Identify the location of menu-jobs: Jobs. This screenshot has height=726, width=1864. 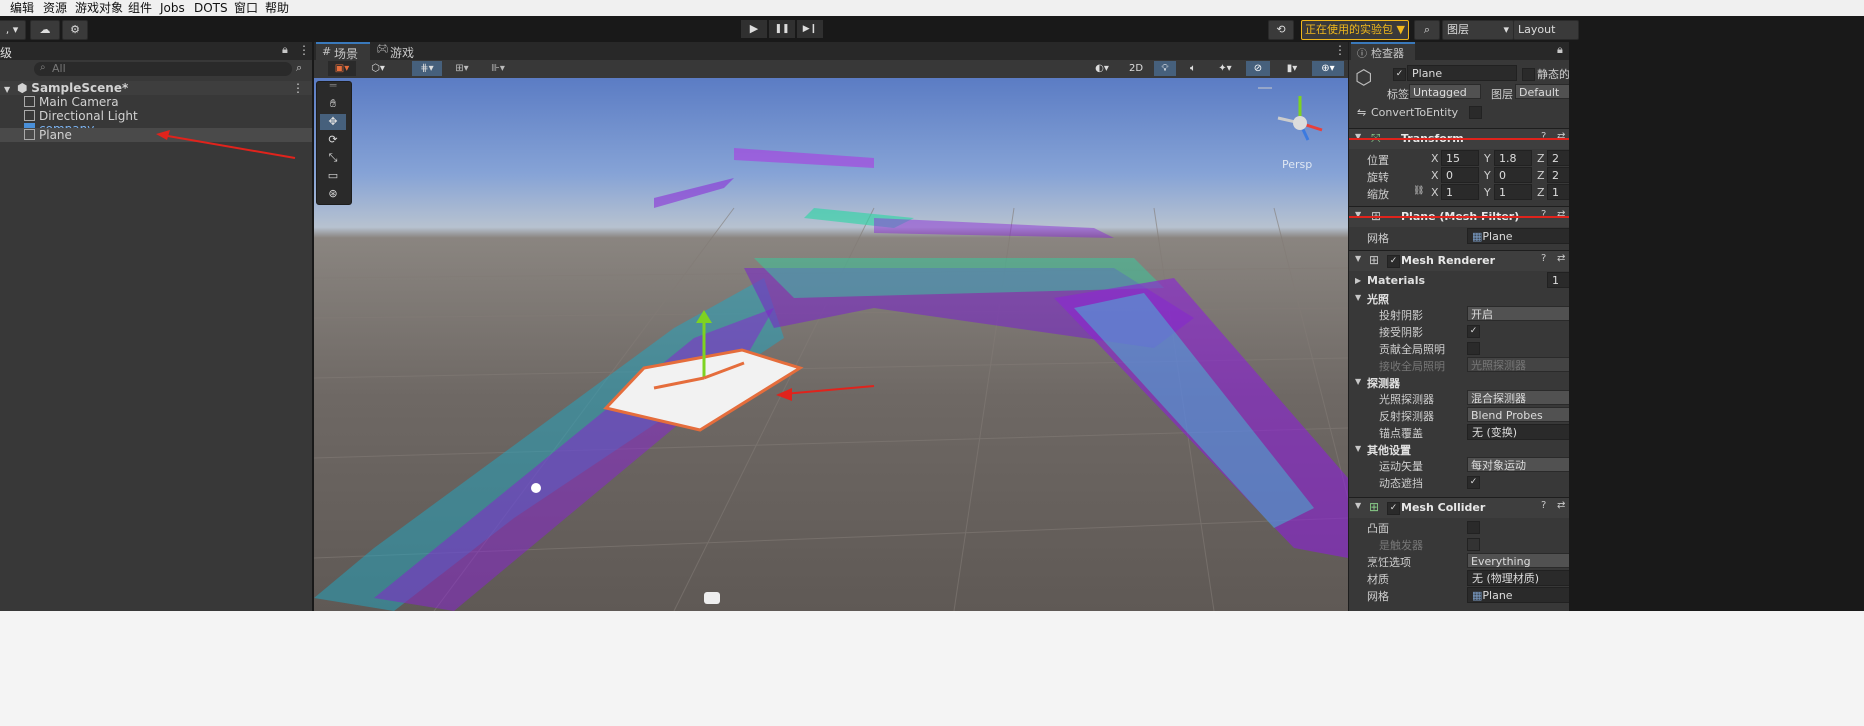
(172, 8).